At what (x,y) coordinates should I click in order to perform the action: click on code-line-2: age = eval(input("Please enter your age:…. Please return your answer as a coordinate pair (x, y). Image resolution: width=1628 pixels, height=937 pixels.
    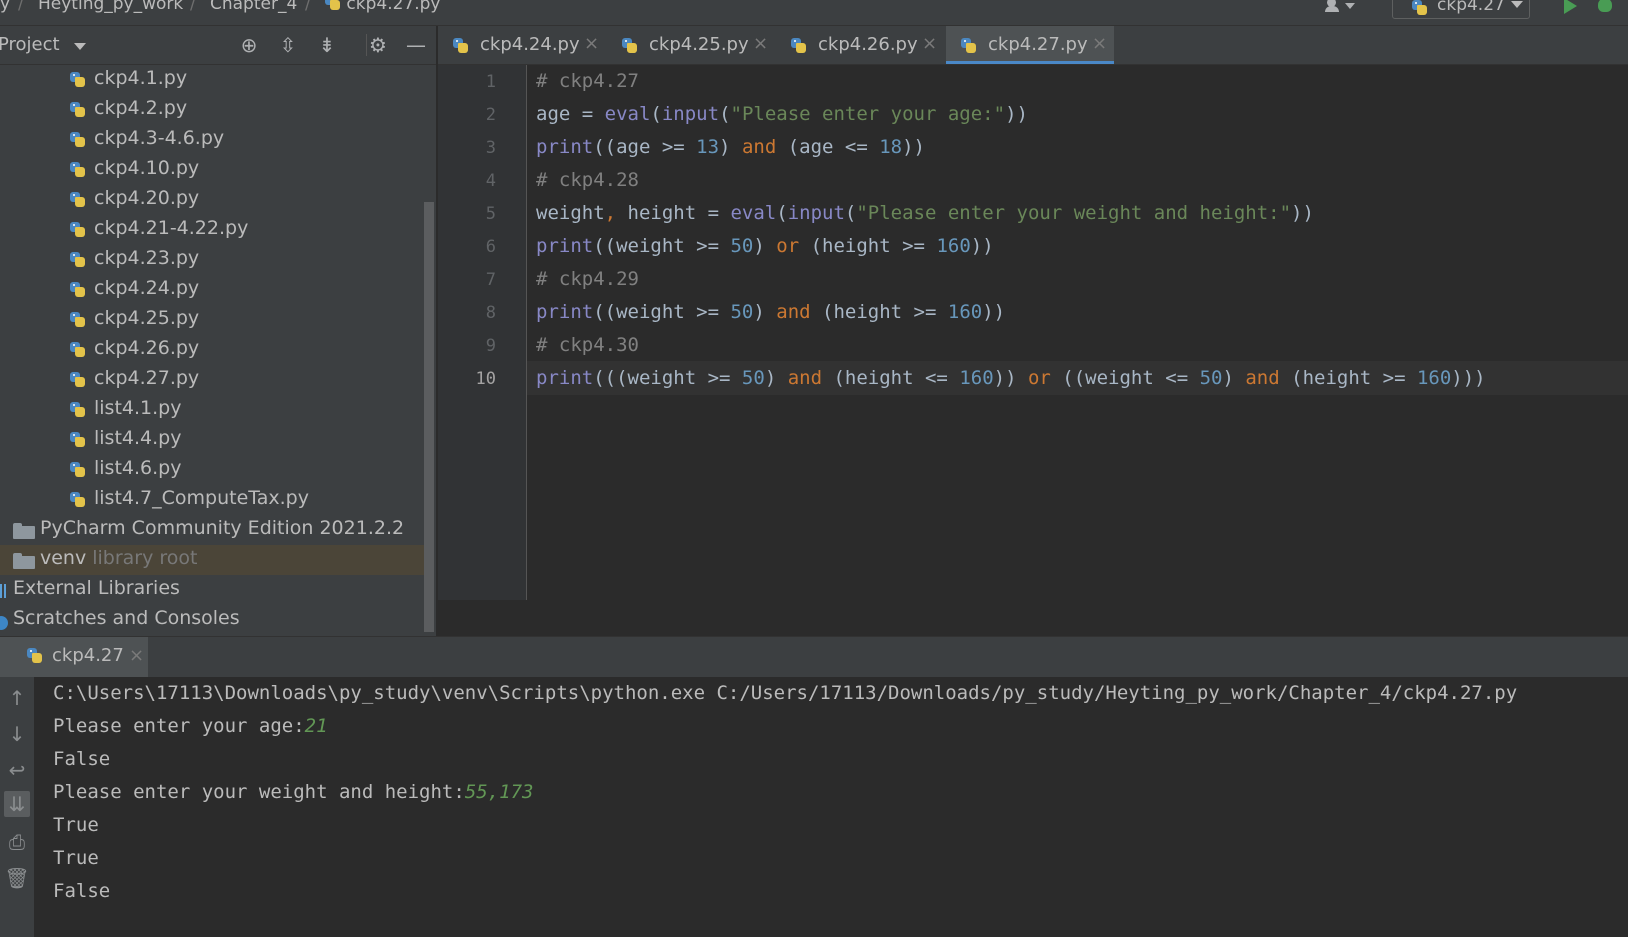
    Looking at the image, I should click on (782, 114).